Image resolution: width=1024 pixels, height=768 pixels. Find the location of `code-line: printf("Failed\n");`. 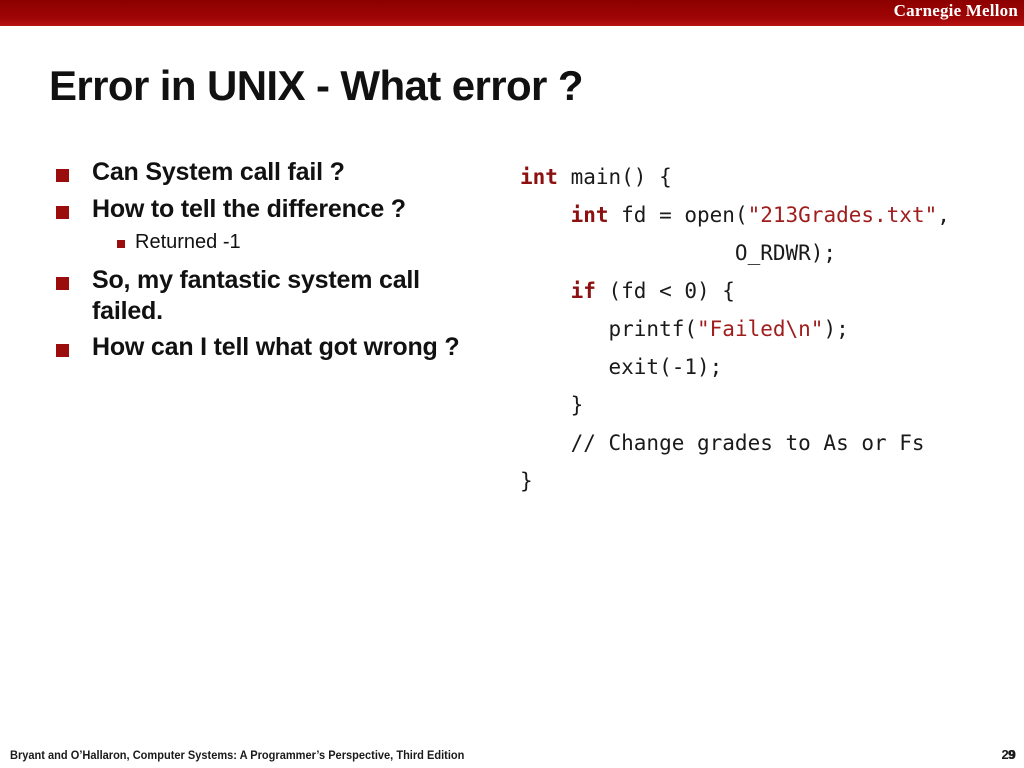

code-line: printf("Failed\n"); is located at coordinates (735, 329).